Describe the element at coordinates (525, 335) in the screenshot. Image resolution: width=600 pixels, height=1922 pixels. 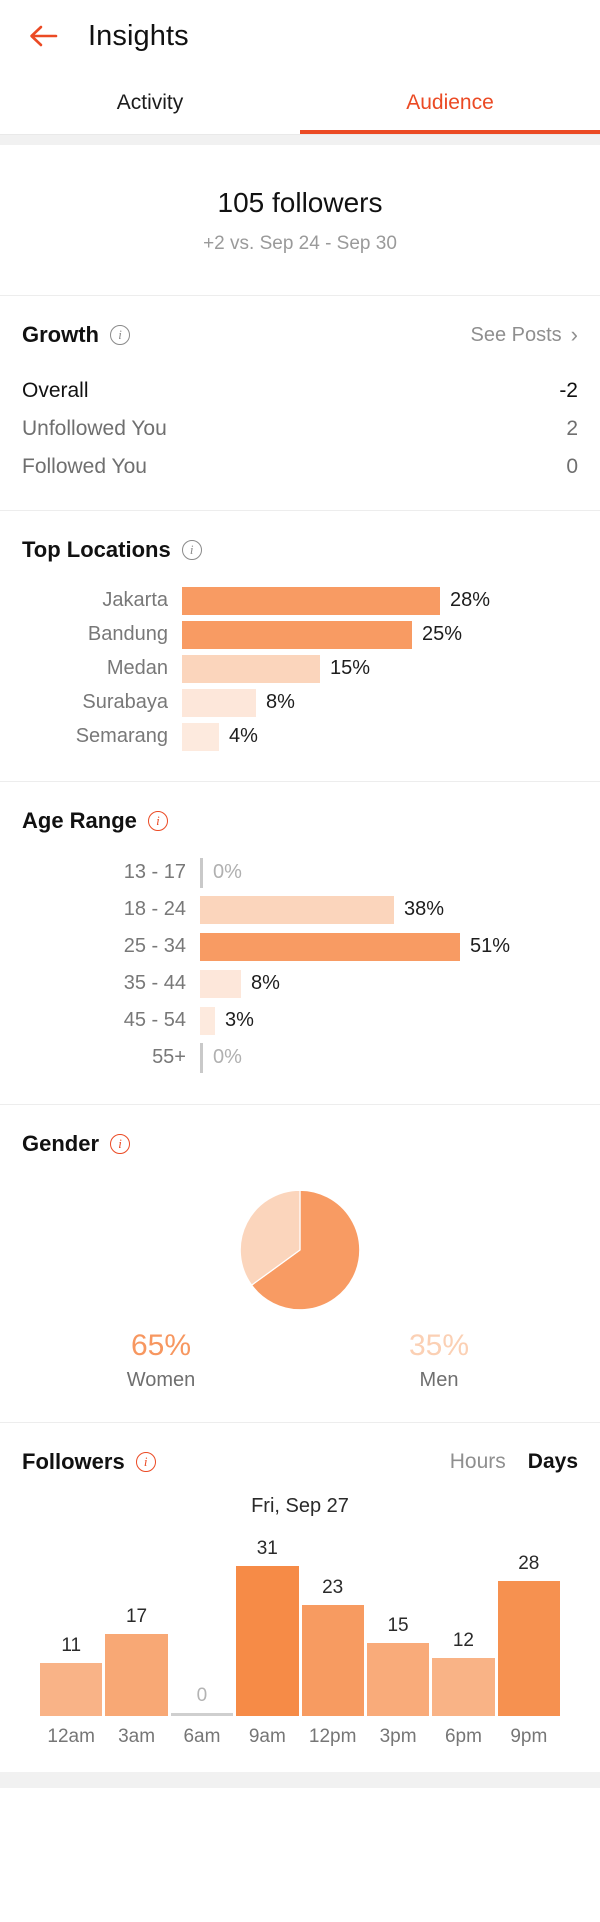
I see `see-posts-button: See Posts ›` at that location.